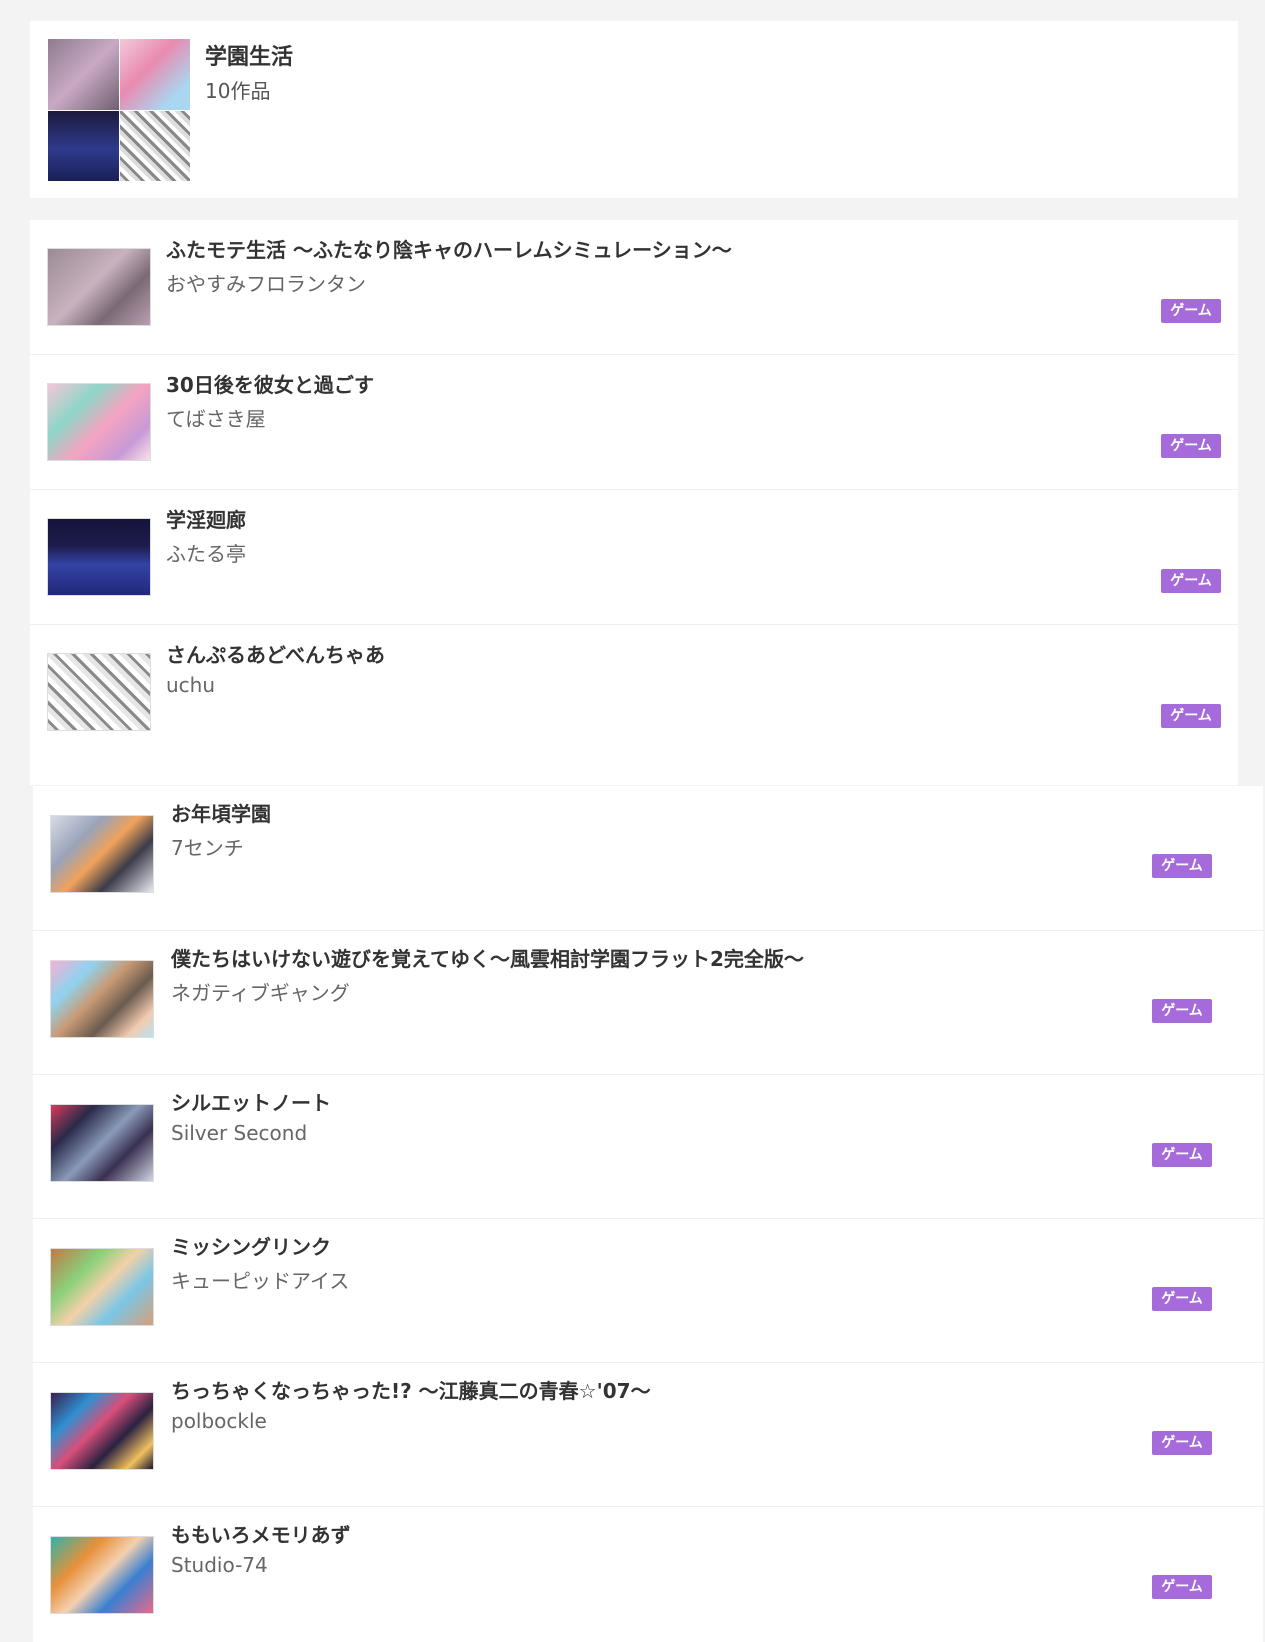 Image resolution: width=1265 pixels, height=1642 pixels. What do you see at coordinates (260, 1279) in the screenshot?
I see `work-circle: キューピッドアイス` at bounding box center [260, 1279].